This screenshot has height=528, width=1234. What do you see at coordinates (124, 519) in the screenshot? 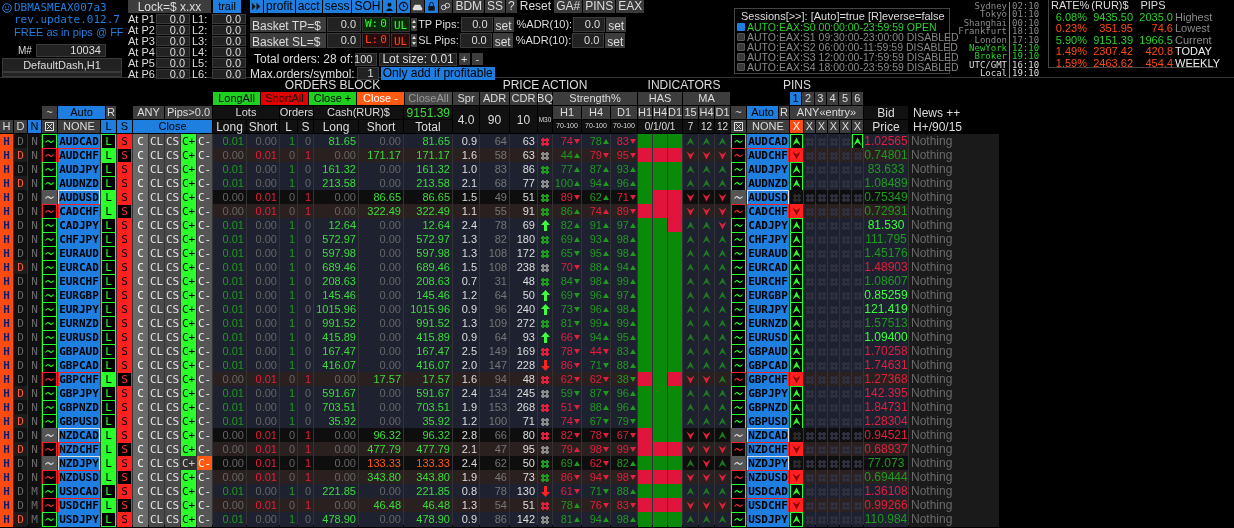
I see `short-button: S` at bounding box center [124, 519].